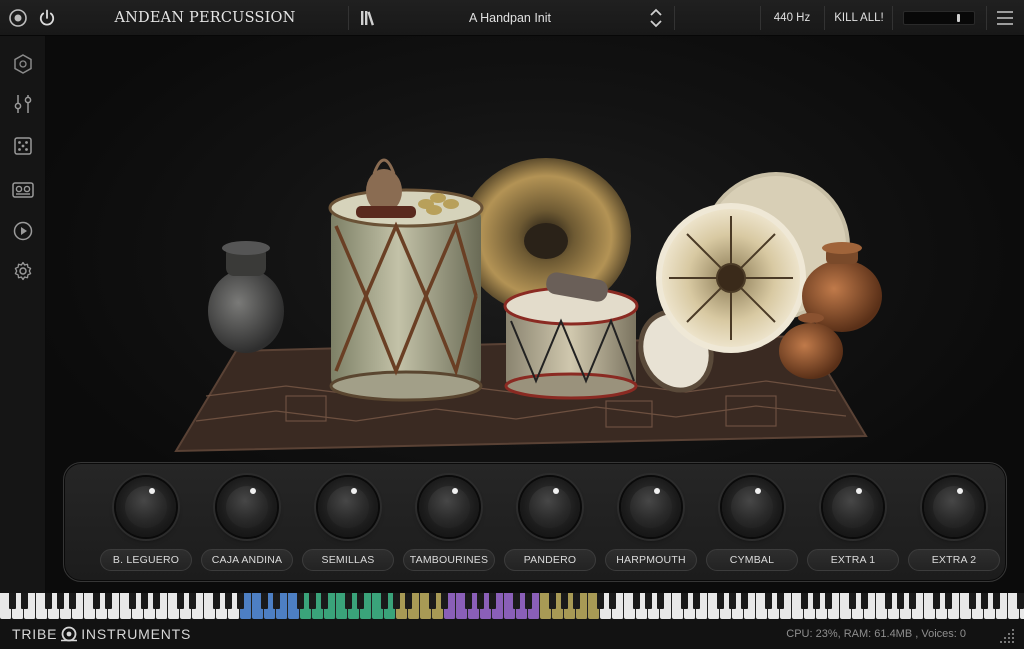 This screenshot has width=1024, height=649. I want to click on knob-unit-extra-2: EXTRA 2, so click(954, 527).